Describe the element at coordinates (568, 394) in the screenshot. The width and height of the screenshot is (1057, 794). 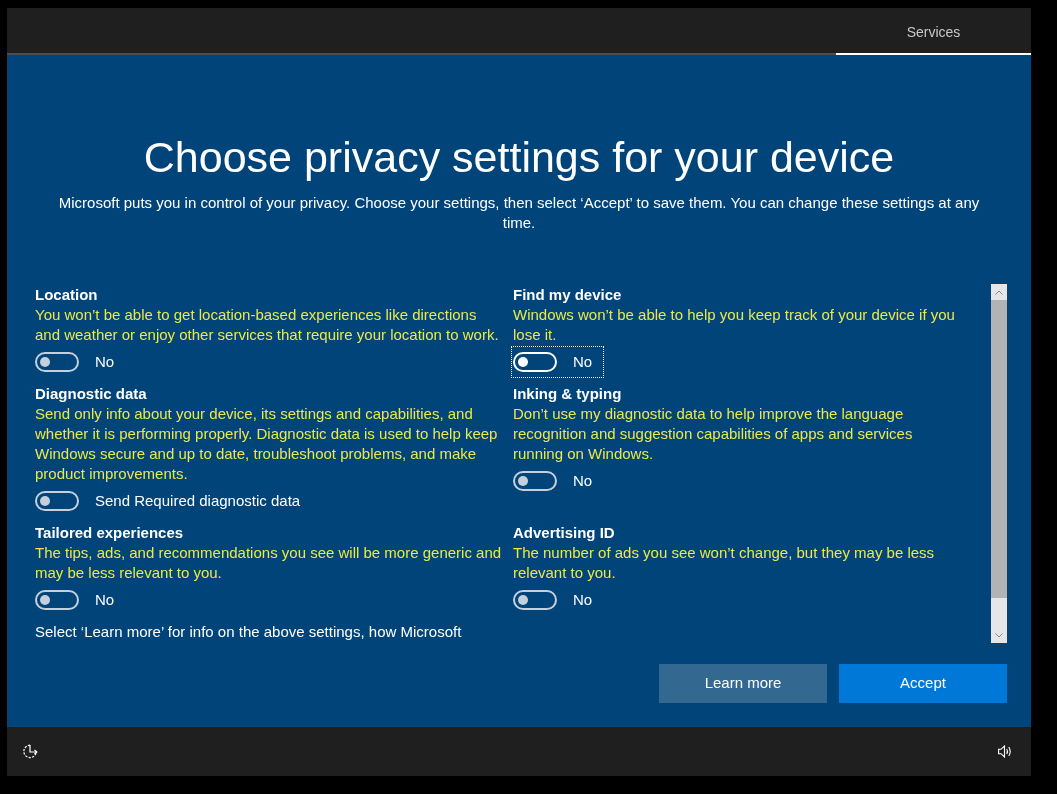
I see `setting-title: Inking & typing` at that location.